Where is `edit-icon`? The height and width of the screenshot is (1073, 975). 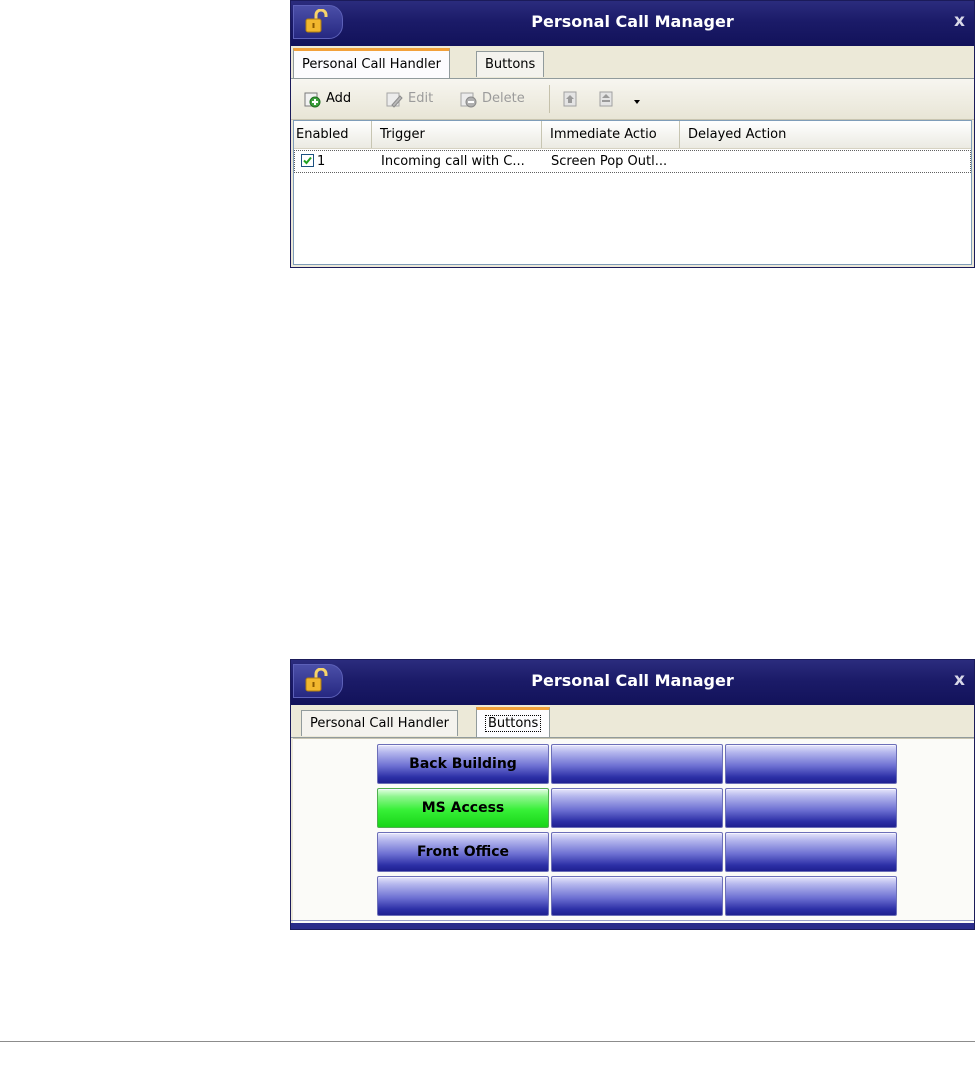
edit-icon is located at coordinates (394, 99).